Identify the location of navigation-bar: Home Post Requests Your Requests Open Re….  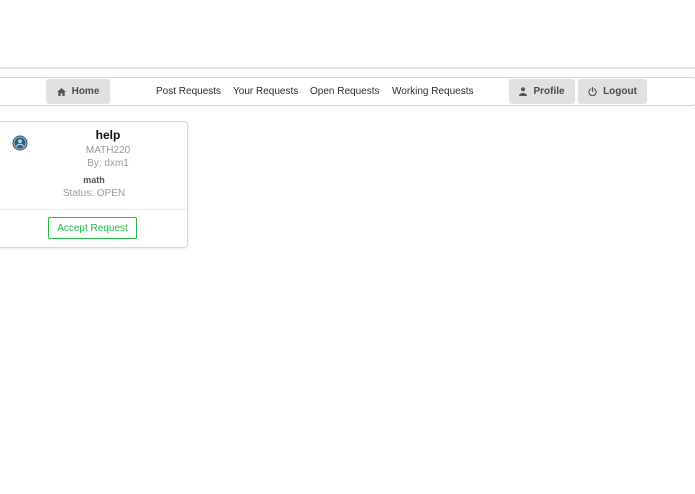
(347, 91).